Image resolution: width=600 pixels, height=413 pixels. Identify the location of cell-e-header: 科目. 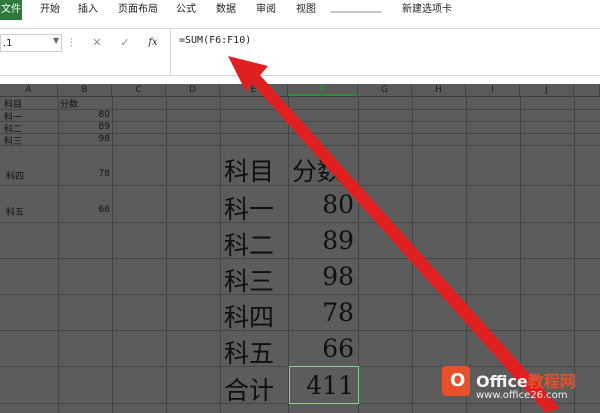
(249, 170).